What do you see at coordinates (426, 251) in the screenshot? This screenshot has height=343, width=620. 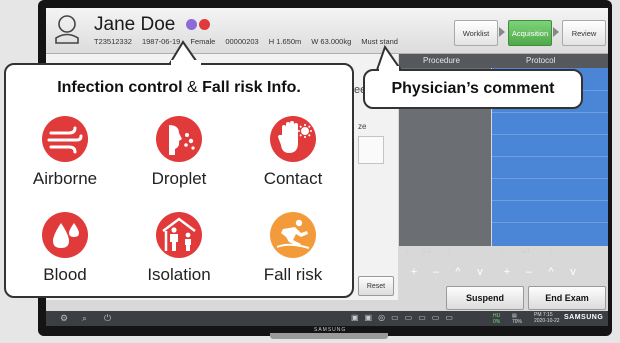 I see `procedure-page: 1/1` at bounding box center [426, 251].